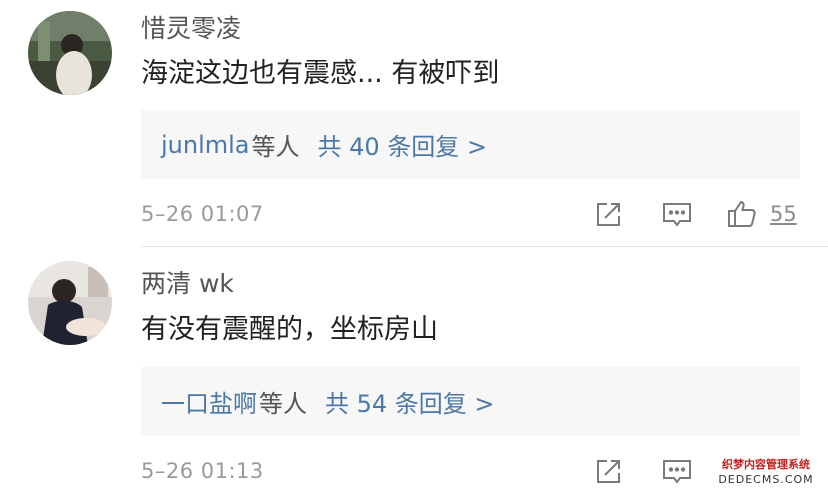 The height and width of the screenshot is (493, 828). I want to click on timestamp: 5–26 01:13, so click(202, 471).